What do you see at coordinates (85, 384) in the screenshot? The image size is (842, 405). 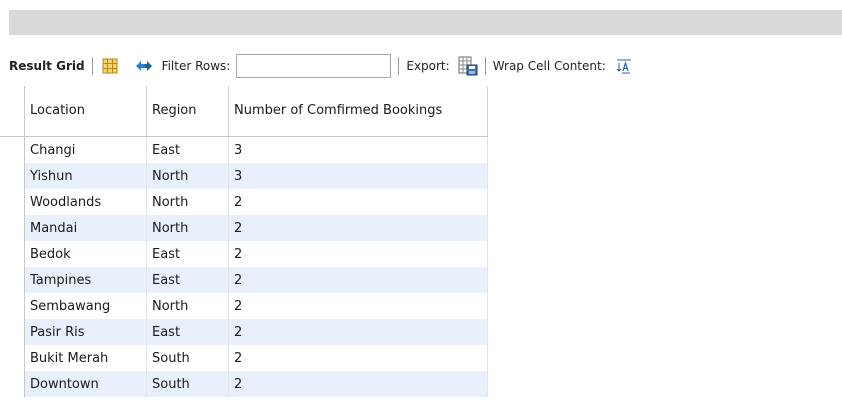 I see `cell-location: Downtown` at bounding box center [85, 384].